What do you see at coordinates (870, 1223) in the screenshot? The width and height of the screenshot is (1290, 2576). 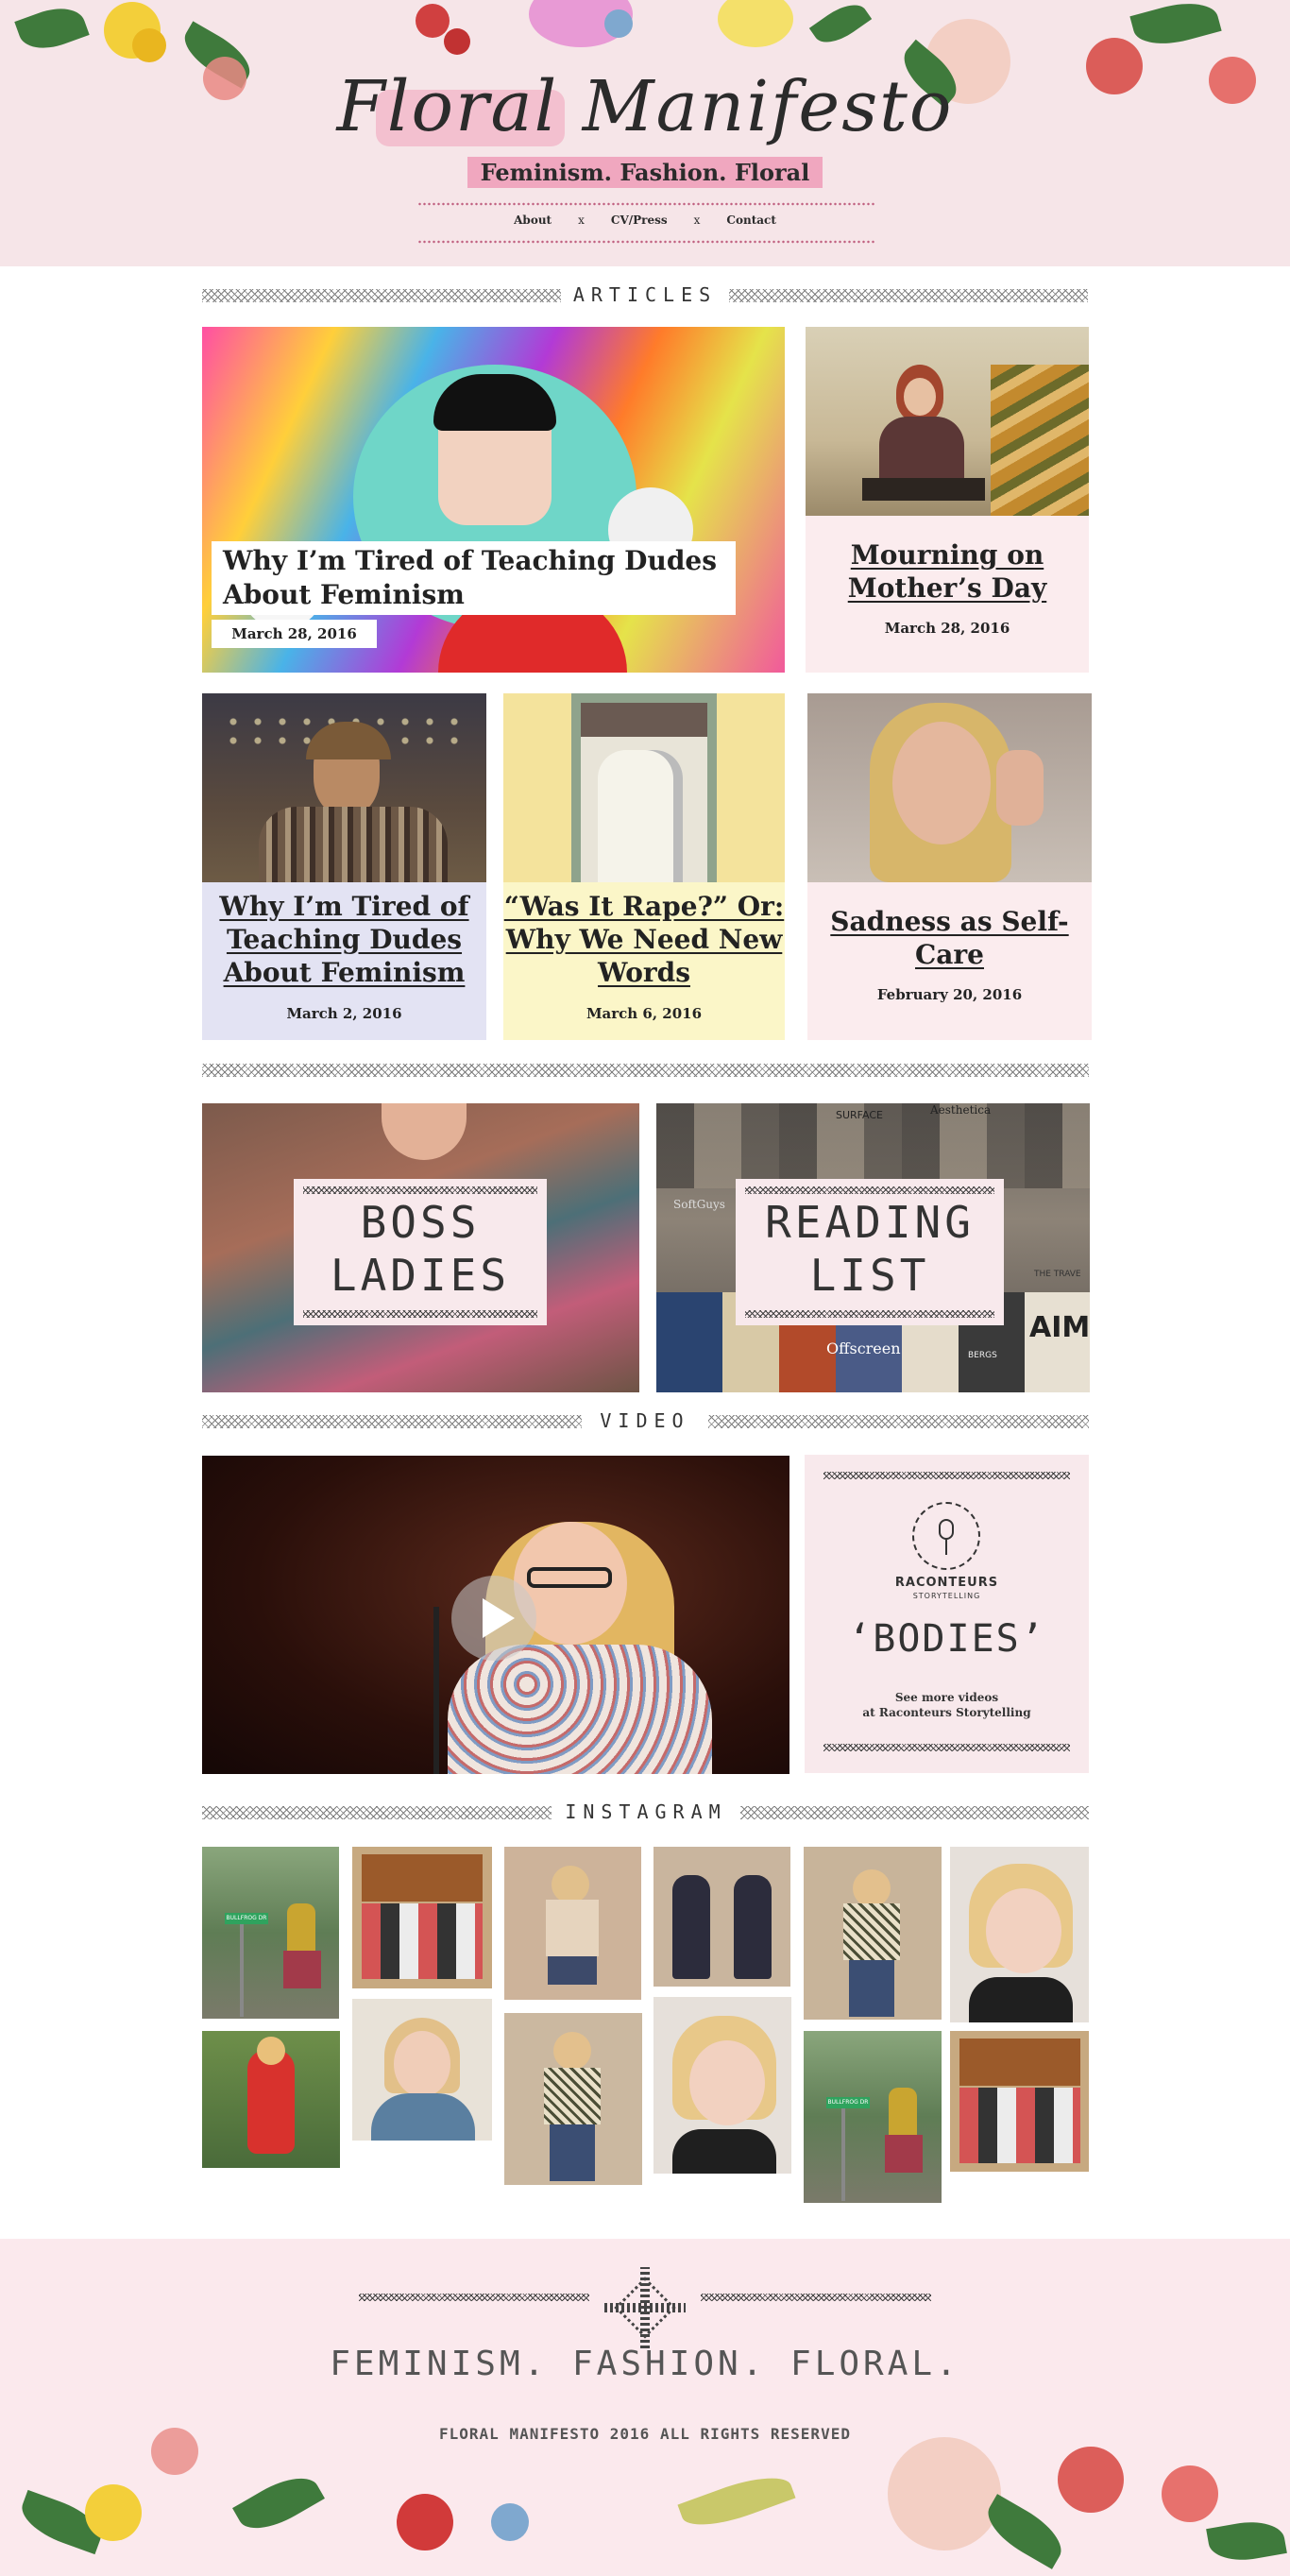 I see `promo-label-line1: READING` at bounding box center [870, 1223].